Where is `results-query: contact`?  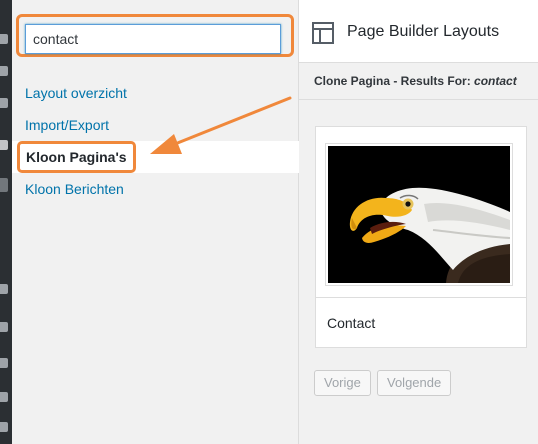
results-query: contact is located at coordinates (495, 81).